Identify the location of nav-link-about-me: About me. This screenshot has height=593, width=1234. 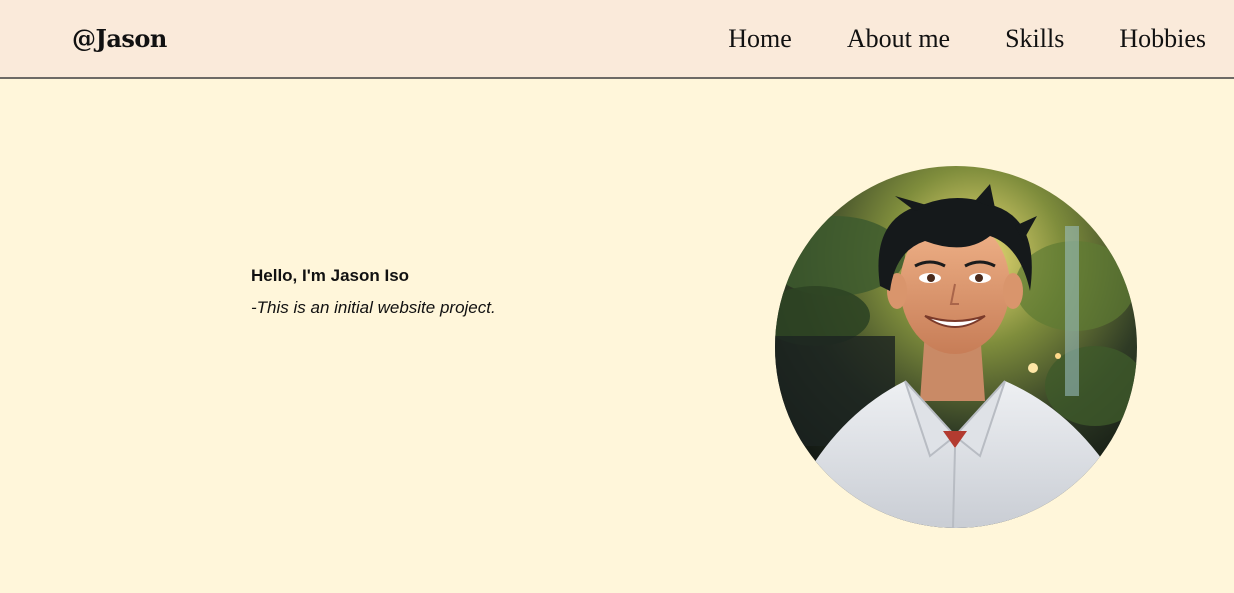
(898, 39).